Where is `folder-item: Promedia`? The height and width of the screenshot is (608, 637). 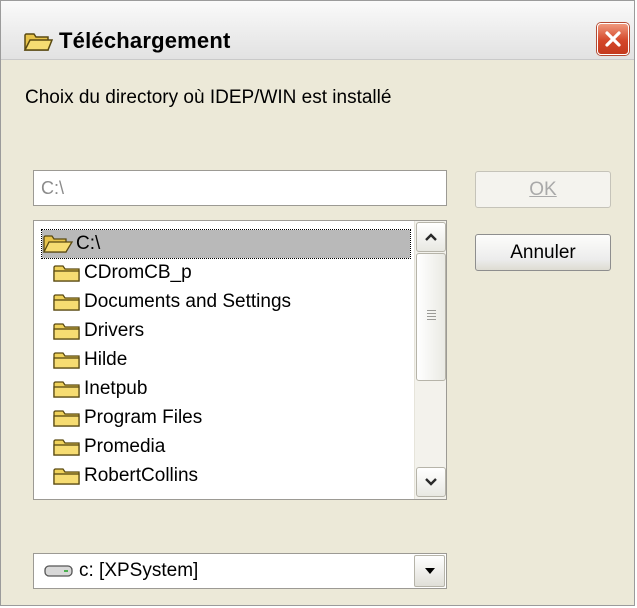 folder-item: Promedia is located at coordinates (108, 447).